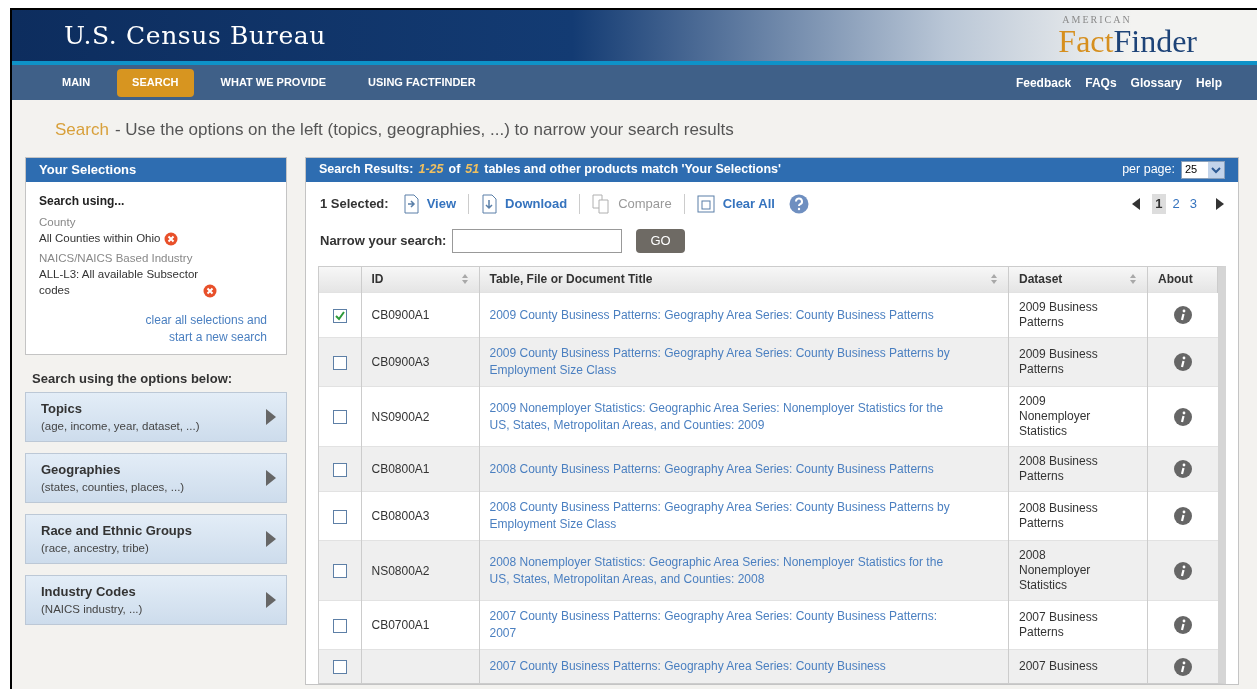 Image resolution: width=1257 pixels, height=689 pixels. I want to click on selection-value: ALL-L3: All available Subsector codes, so click(119, 282).